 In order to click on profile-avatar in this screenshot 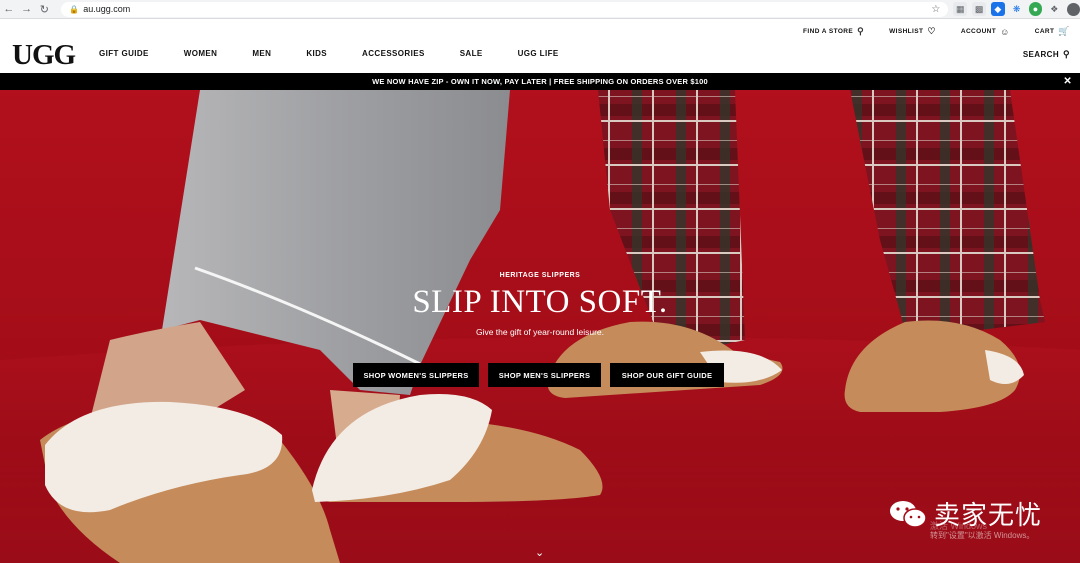, I will do `click(1073, 9)`.